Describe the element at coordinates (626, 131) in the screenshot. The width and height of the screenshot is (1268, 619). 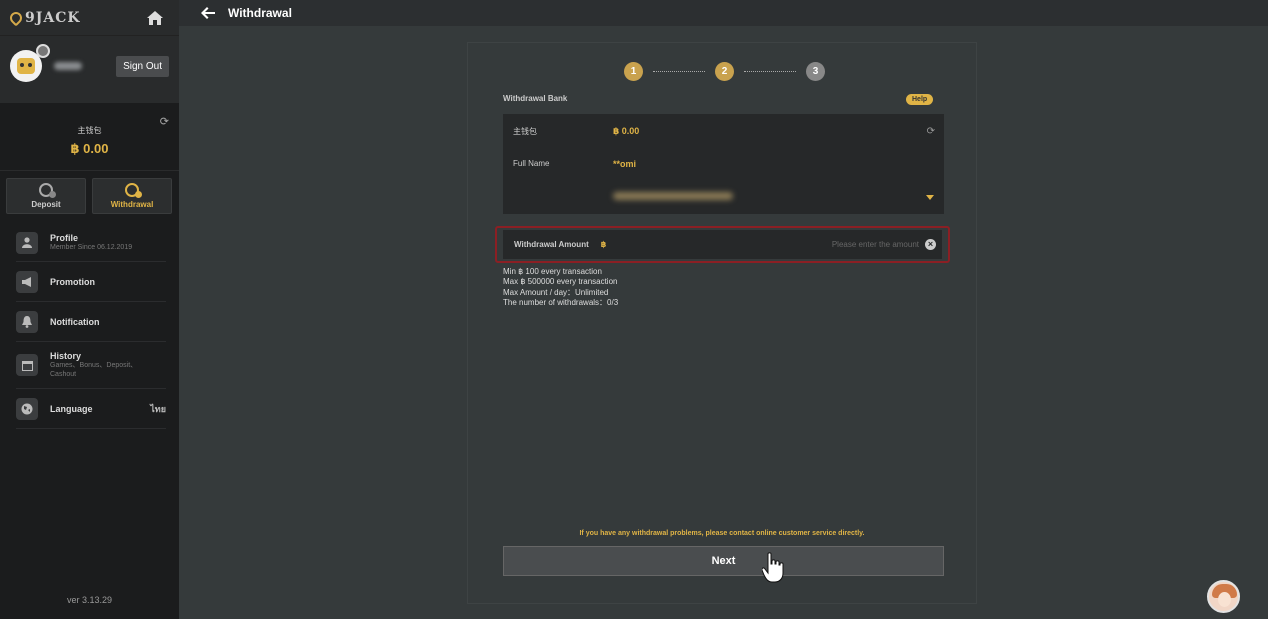
I see `wallet-row-value: ฿ 0.00` at that location.